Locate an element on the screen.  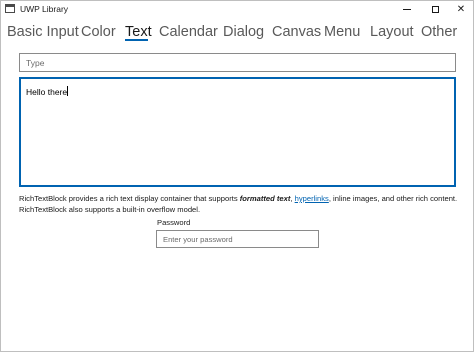
minimize-icon is located at coordinates (407, 9).